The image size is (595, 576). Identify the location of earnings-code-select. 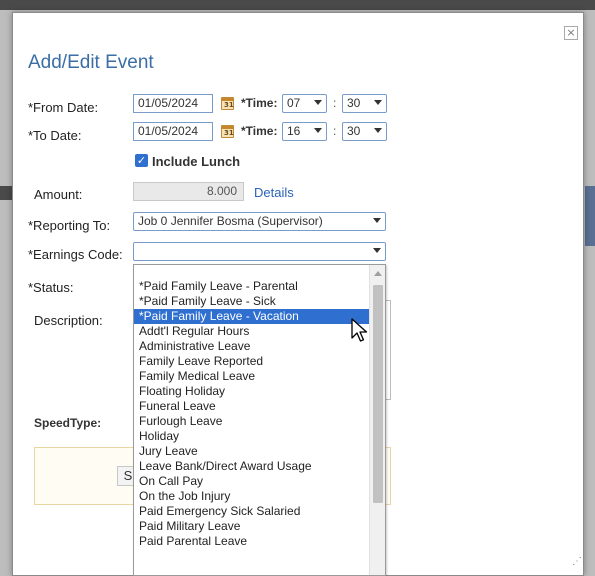
(259, 251).